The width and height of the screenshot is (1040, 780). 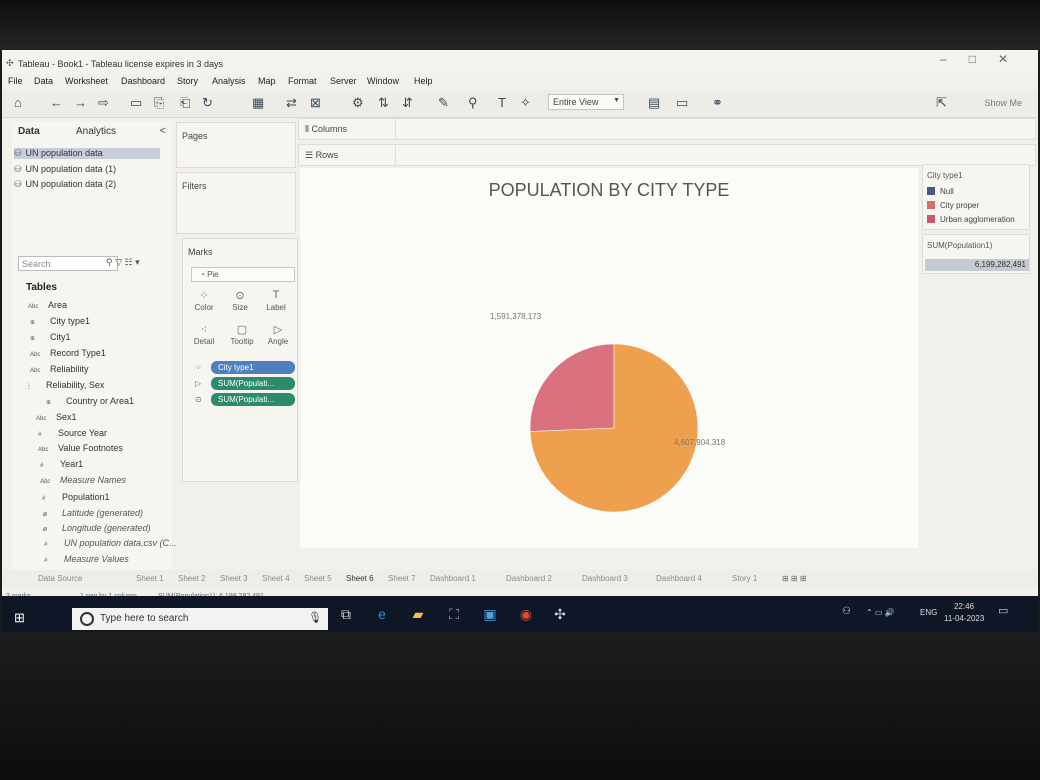 What do you see at coordinates (358, 103) in the screenshot?
I see `group-icon: ⚙` at bounding box center [358, 103].